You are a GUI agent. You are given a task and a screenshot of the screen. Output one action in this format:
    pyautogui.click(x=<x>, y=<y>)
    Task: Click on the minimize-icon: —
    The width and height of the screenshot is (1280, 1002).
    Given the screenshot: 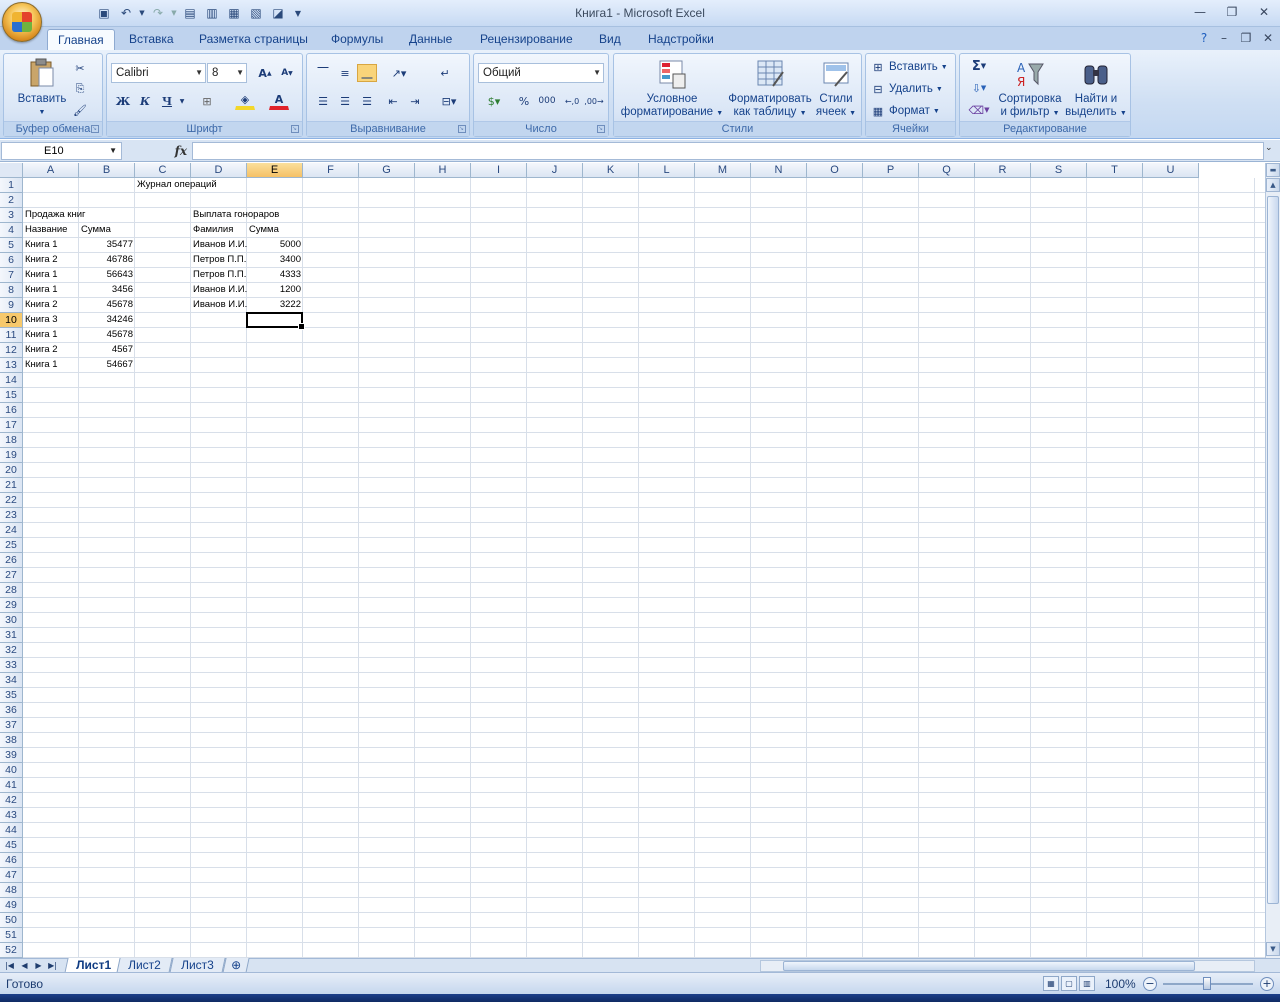 What is the action you would take?
    pyautogui.click(x=1200, y=12)
    